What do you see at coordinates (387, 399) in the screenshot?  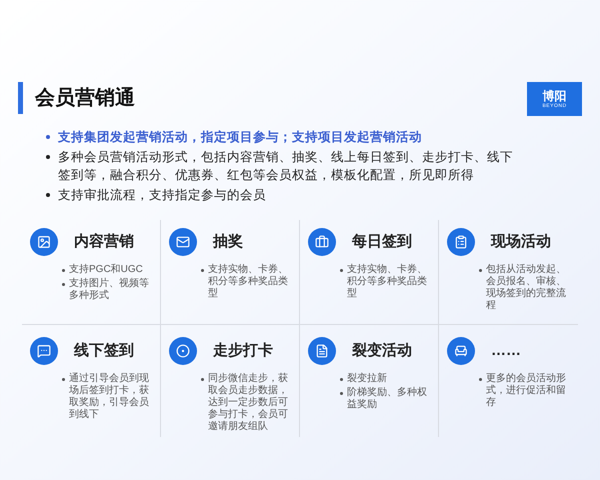 I see `feature-description: 阶梯奖励、多种权益奖励` at bounding box center [387, 399].